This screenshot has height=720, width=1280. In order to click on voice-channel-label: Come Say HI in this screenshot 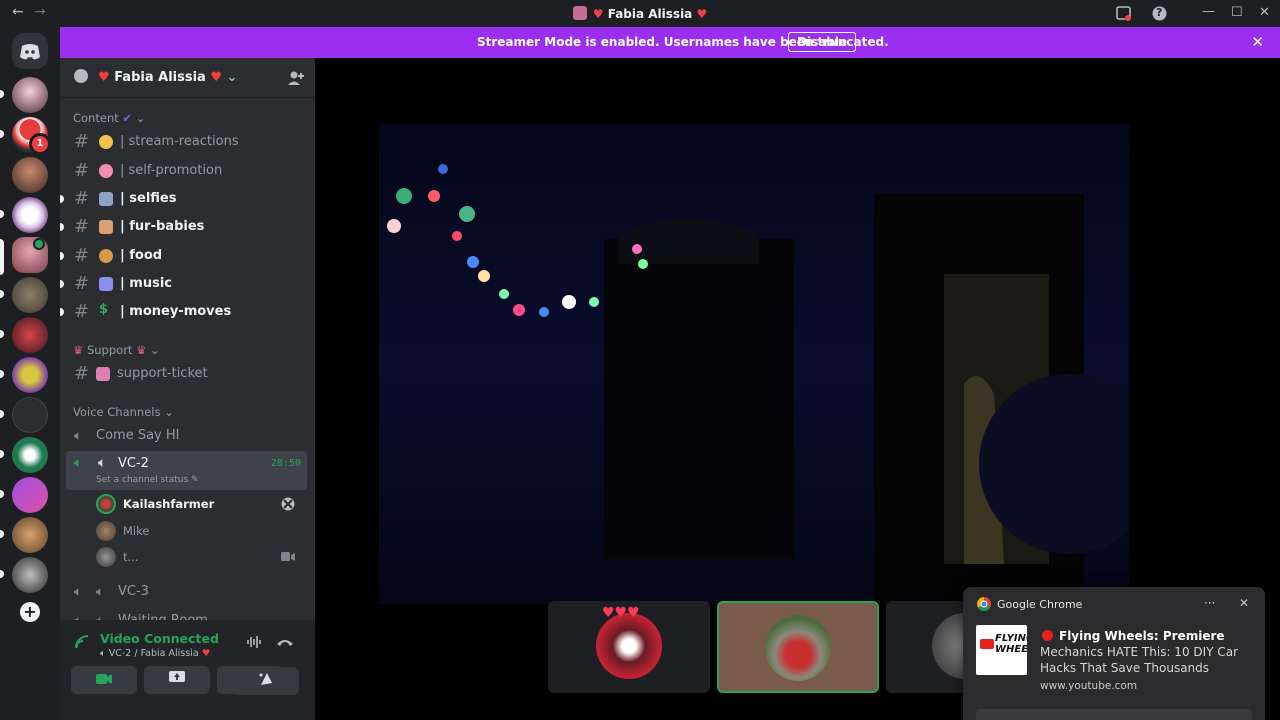, I will do `click(138, 435)`.